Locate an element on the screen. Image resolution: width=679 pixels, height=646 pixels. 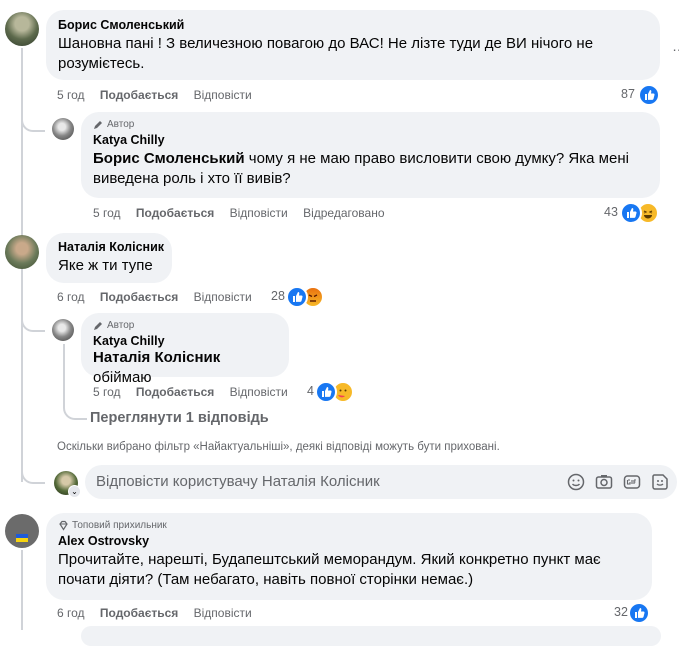
badge-label: Топовий прихильник is located at coordinates (119, 525).